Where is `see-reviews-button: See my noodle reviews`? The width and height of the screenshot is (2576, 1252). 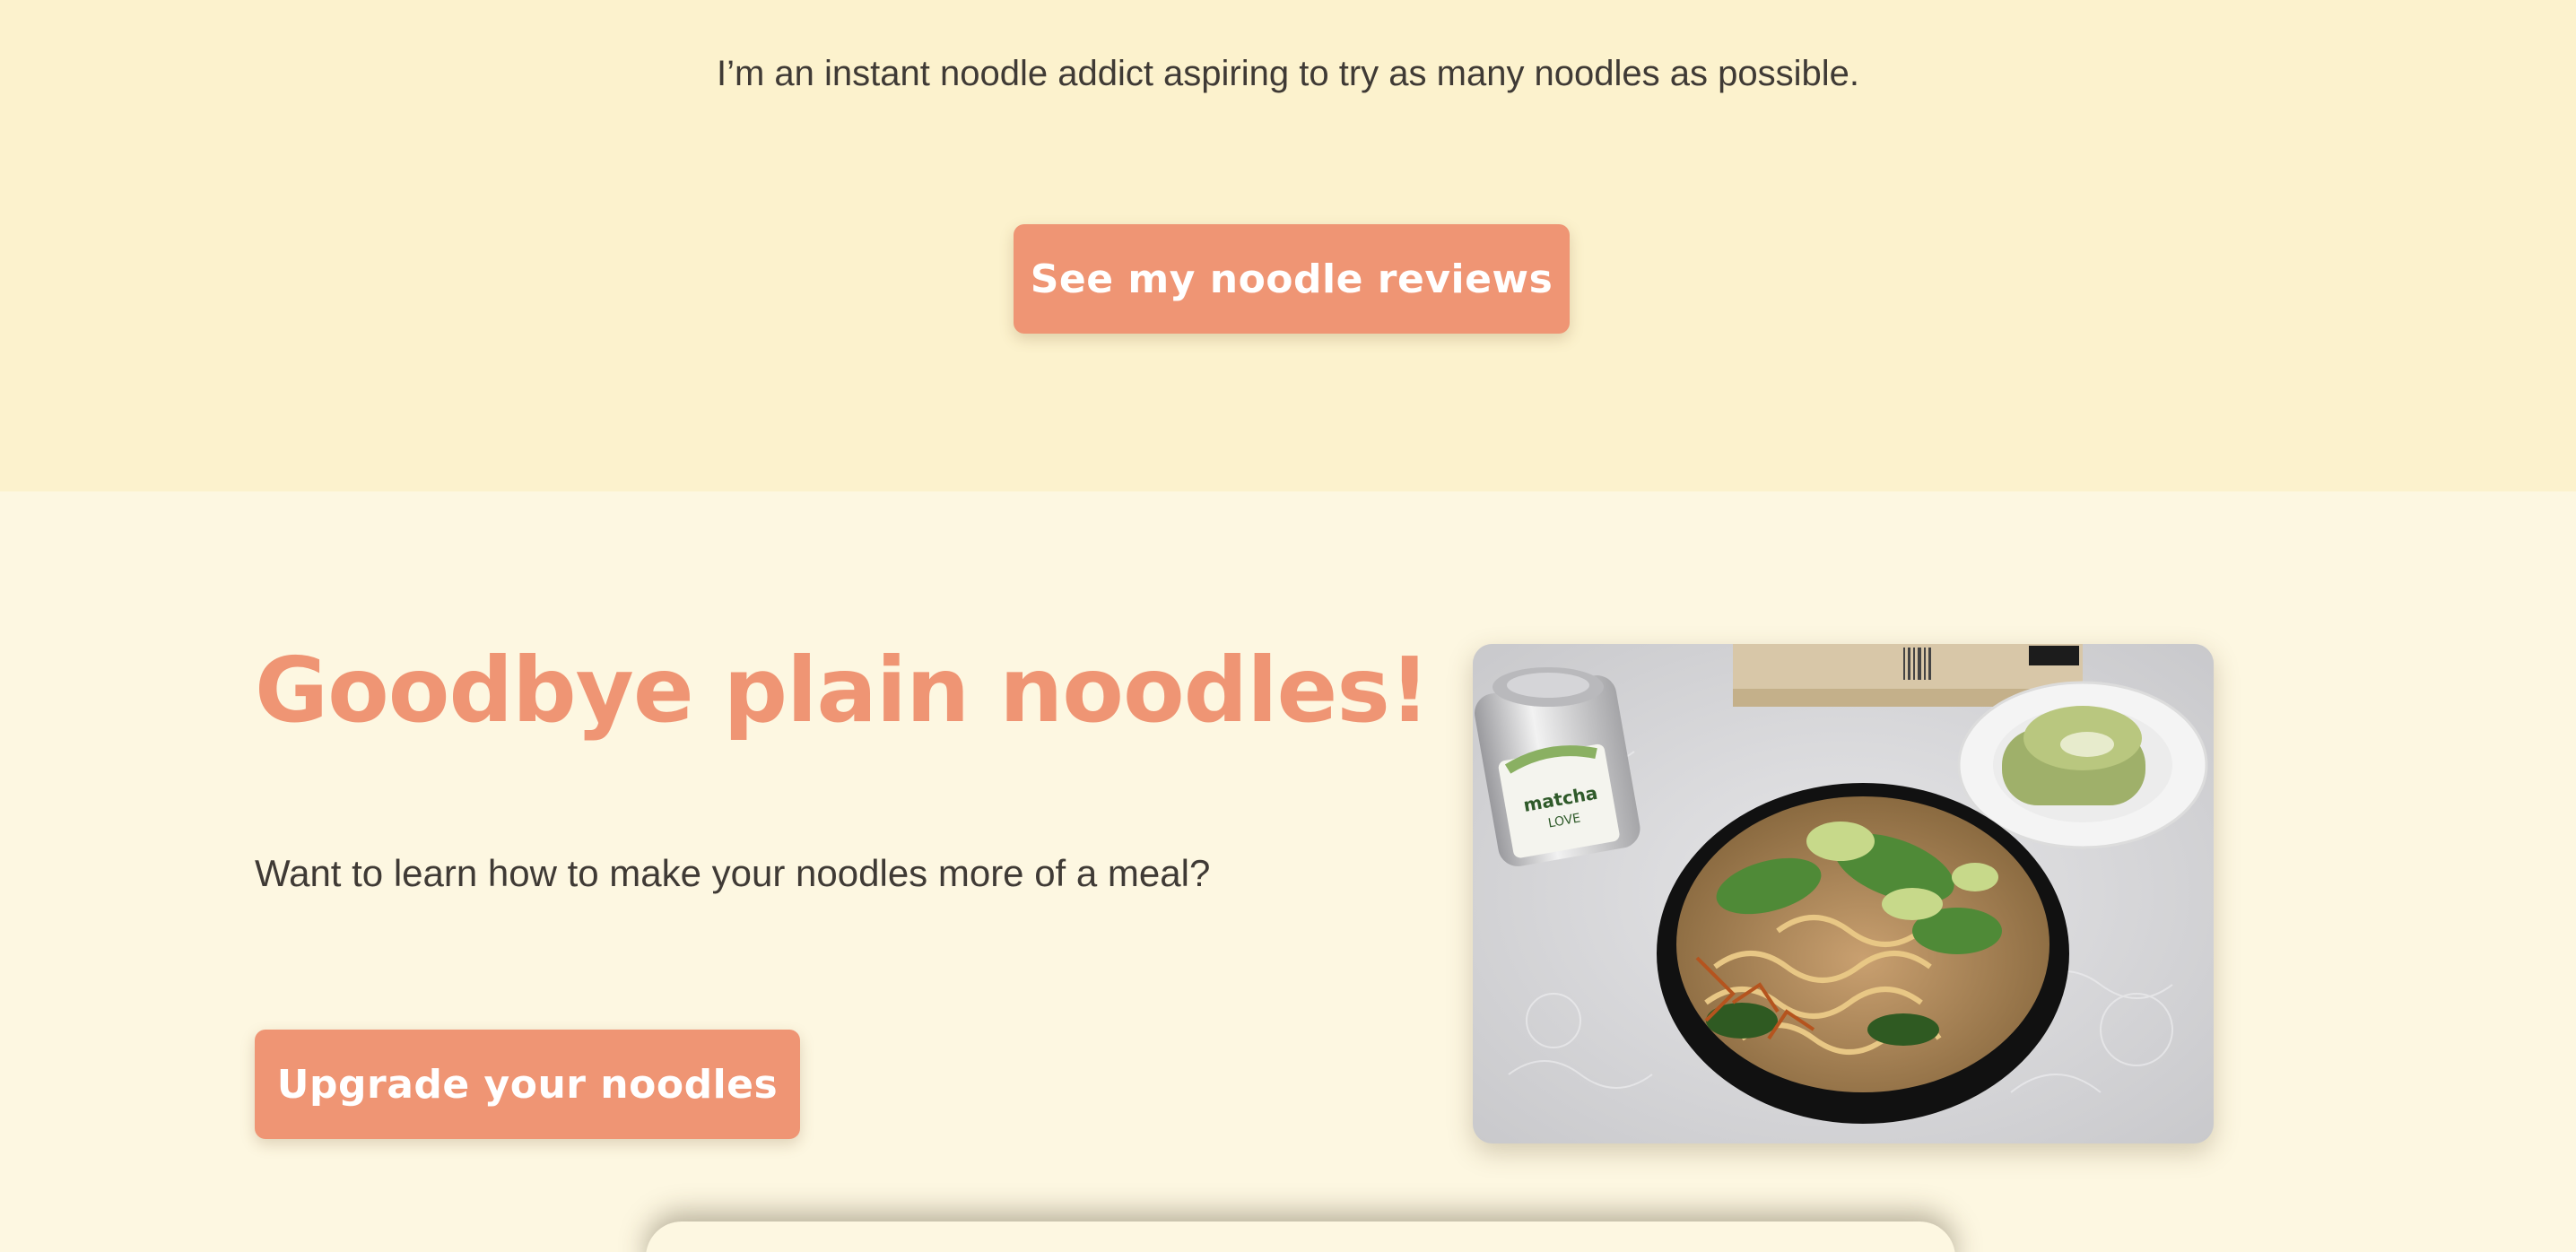
see-reviews-button: See my noodle reviews is located at coordinates (1292, 279).